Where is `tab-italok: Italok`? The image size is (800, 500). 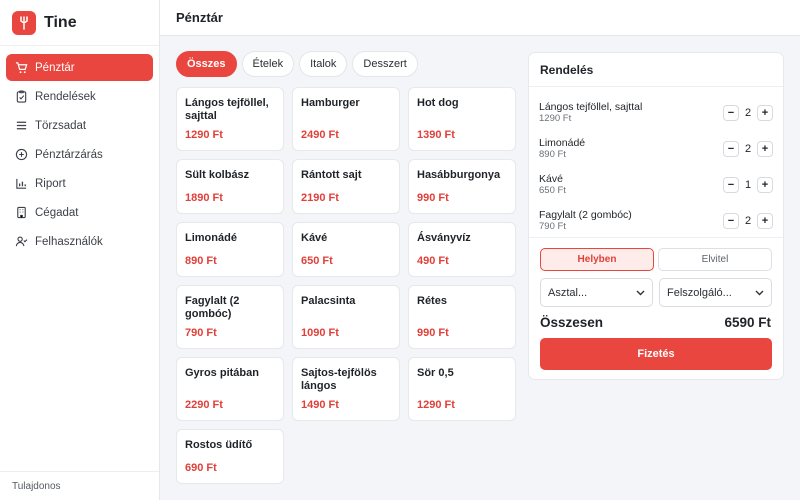
tab-italok: Italok is located at coordinates (323, 64).